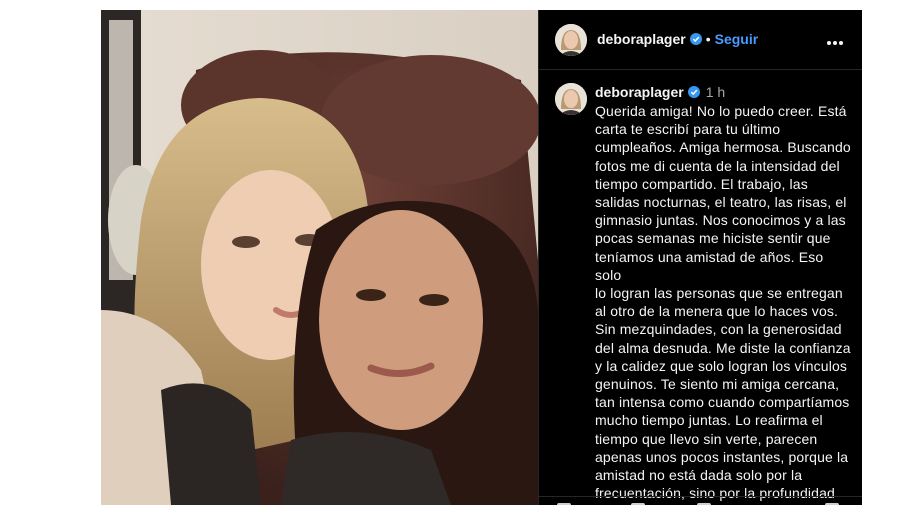 The height and width of the screenshot is (505, 900). What do you see at coordinates (700, 500) in the screenshot?
I see `action-bar` at bounding box center [700, 500].